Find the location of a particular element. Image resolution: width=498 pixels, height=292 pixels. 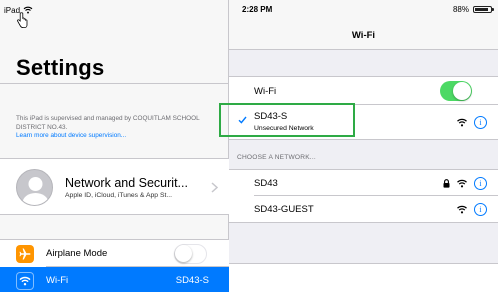

page-title: Settings is located at coordinates (60, 67).